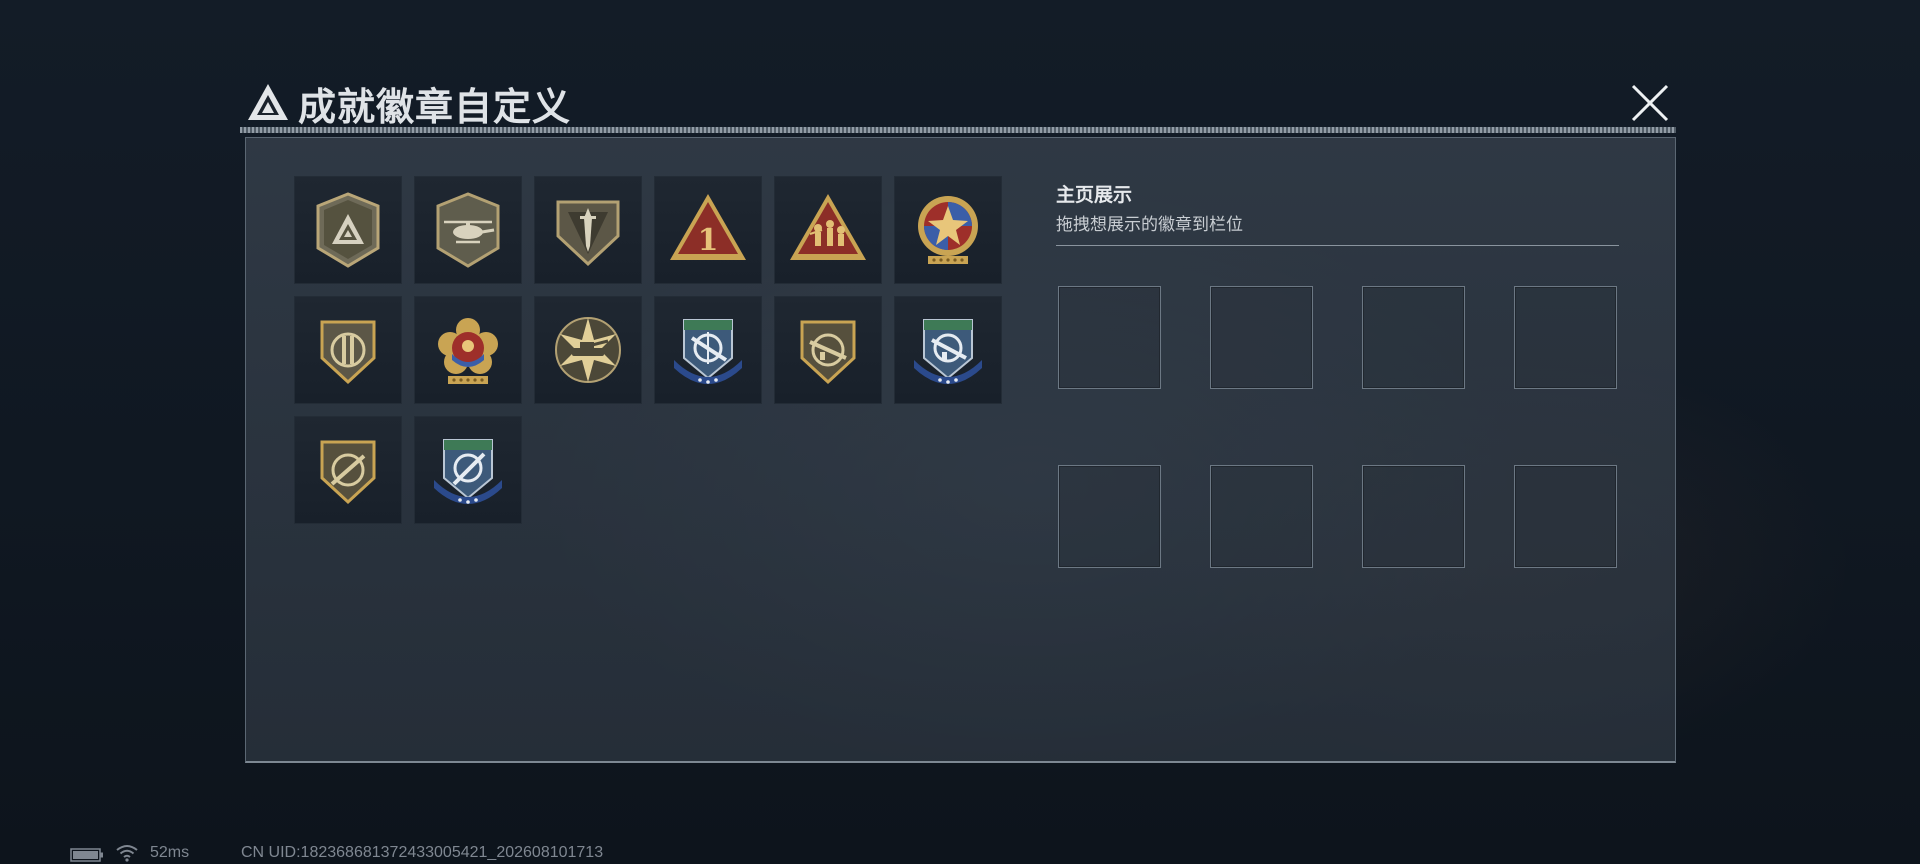 The height and width of the screenshot is (864, 1920). I want to click on rifle-shield-badge-icon, so click(828, 352).